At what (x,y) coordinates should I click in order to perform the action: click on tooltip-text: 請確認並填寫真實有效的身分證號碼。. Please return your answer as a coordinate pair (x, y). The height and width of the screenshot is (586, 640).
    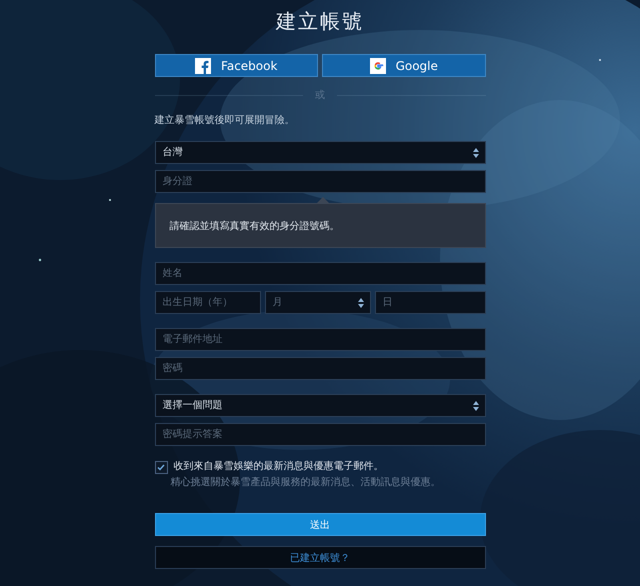
    Looking at the image, I should click on (255, 226).